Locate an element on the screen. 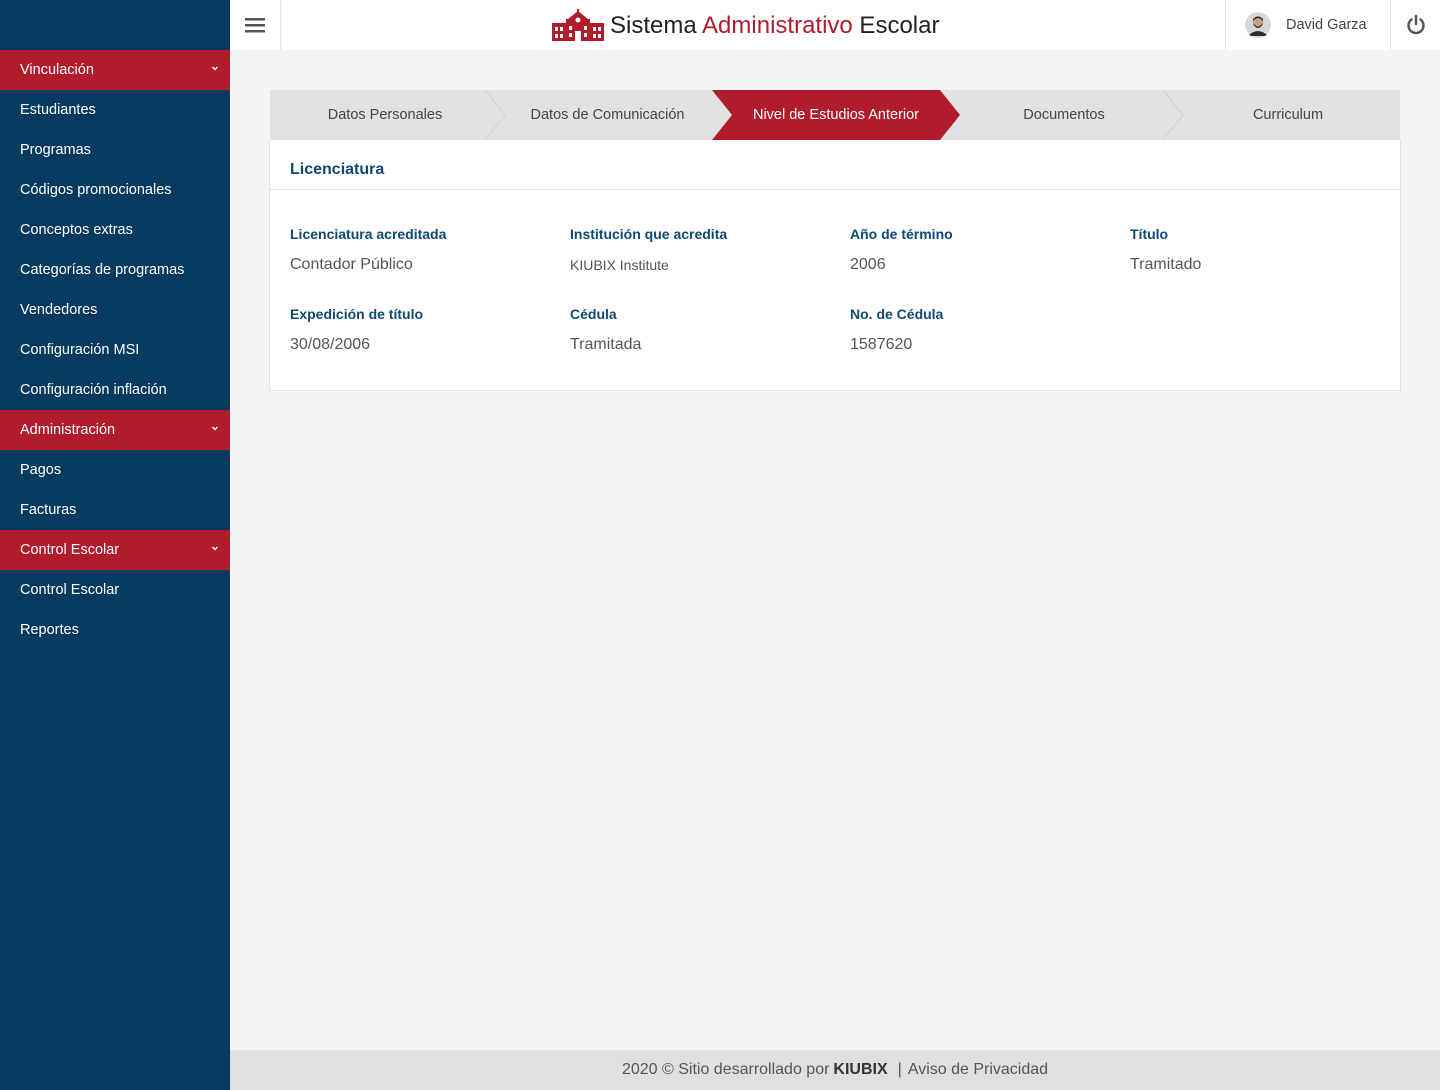 The image size is (1440, 1090). sidebar-item-conceptos-extras: Conceptos extras is located at coordinates (115, 230).